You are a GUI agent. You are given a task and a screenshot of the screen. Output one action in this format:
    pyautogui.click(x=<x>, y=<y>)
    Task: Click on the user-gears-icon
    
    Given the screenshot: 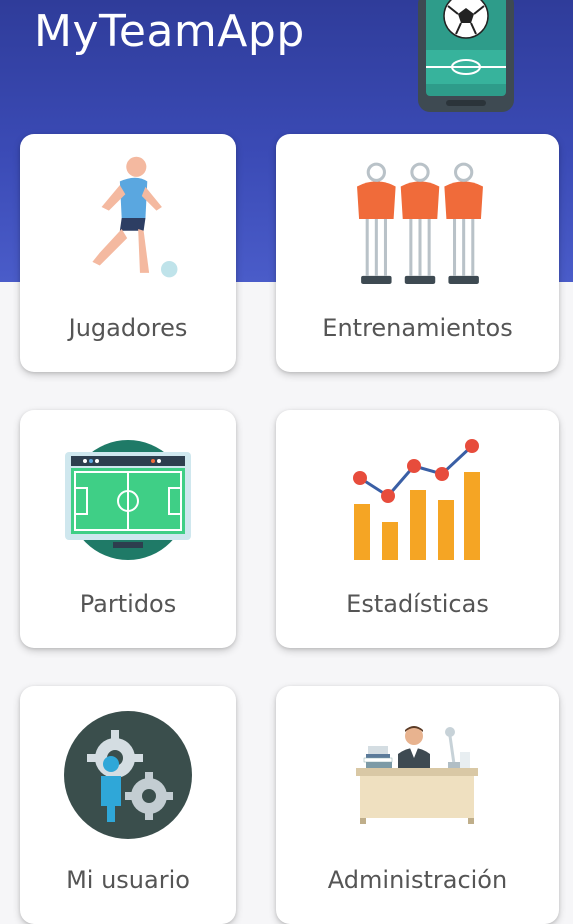 What is the action you would take?
    pyautogui.click(x=128, y=775)
    